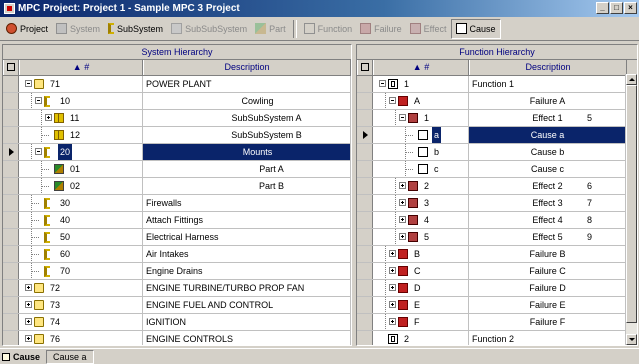  What do you see at coordinates (247, 271) in the screenshot?
I see `item-description: Engine Drains` at bounding box center [247, 271].